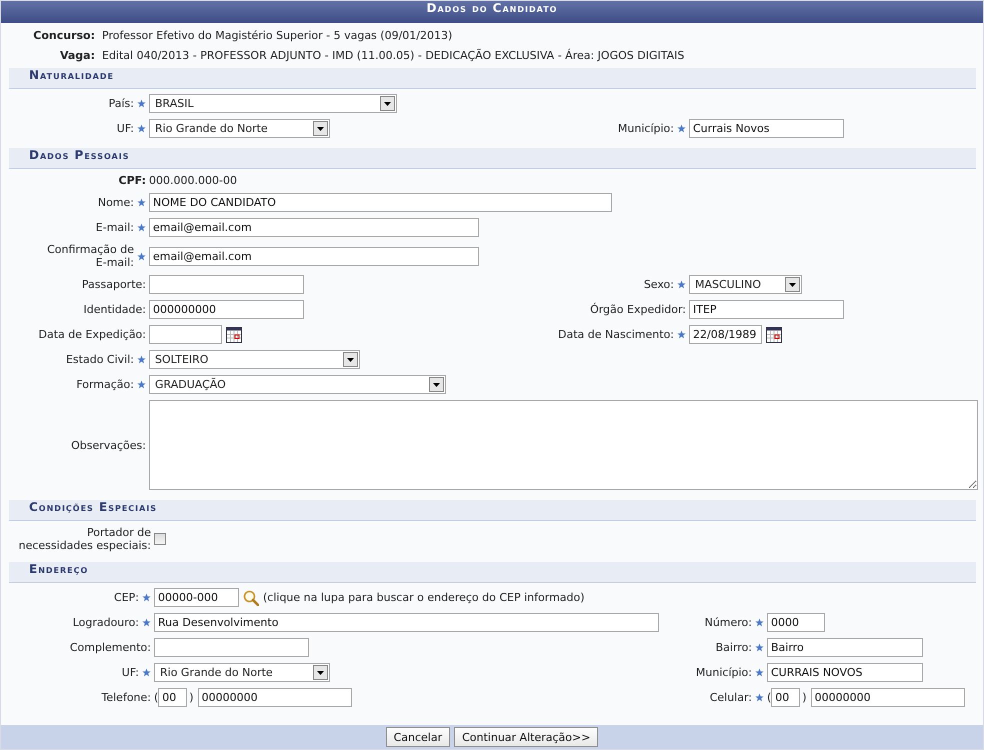 This screenshot has width=984, height=750. What do you see at coordinates (160, 539) in the screenshot?
I see `checkbox` at bounding box center [160, 539].